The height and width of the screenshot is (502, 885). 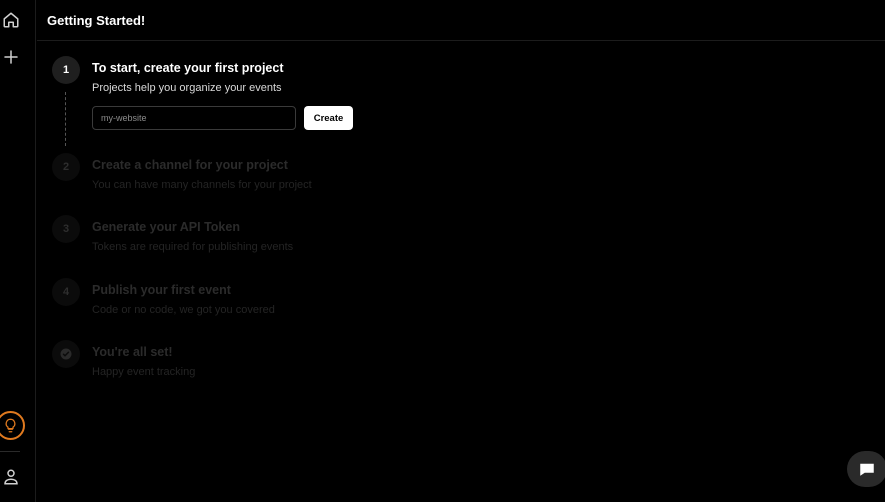 What do you see at coordinates (12, 425) in the screenshot?
I see `lightbulb-icon` at bounding box center [12, 425].